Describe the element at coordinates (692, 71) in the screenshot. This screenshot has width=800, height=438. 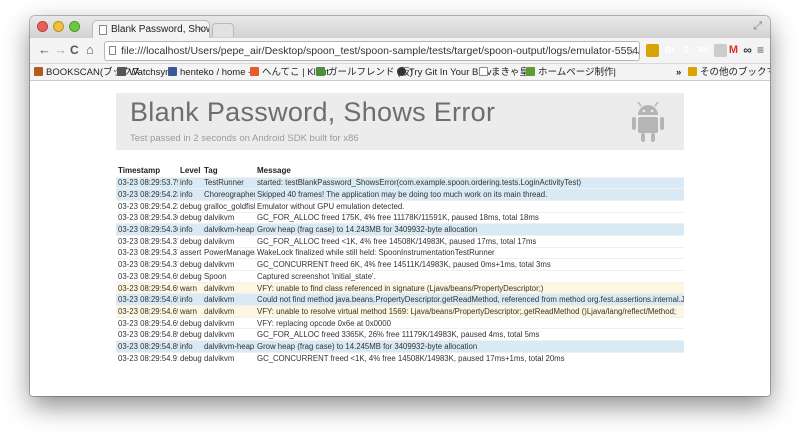
I see `folder-icon` at that location.